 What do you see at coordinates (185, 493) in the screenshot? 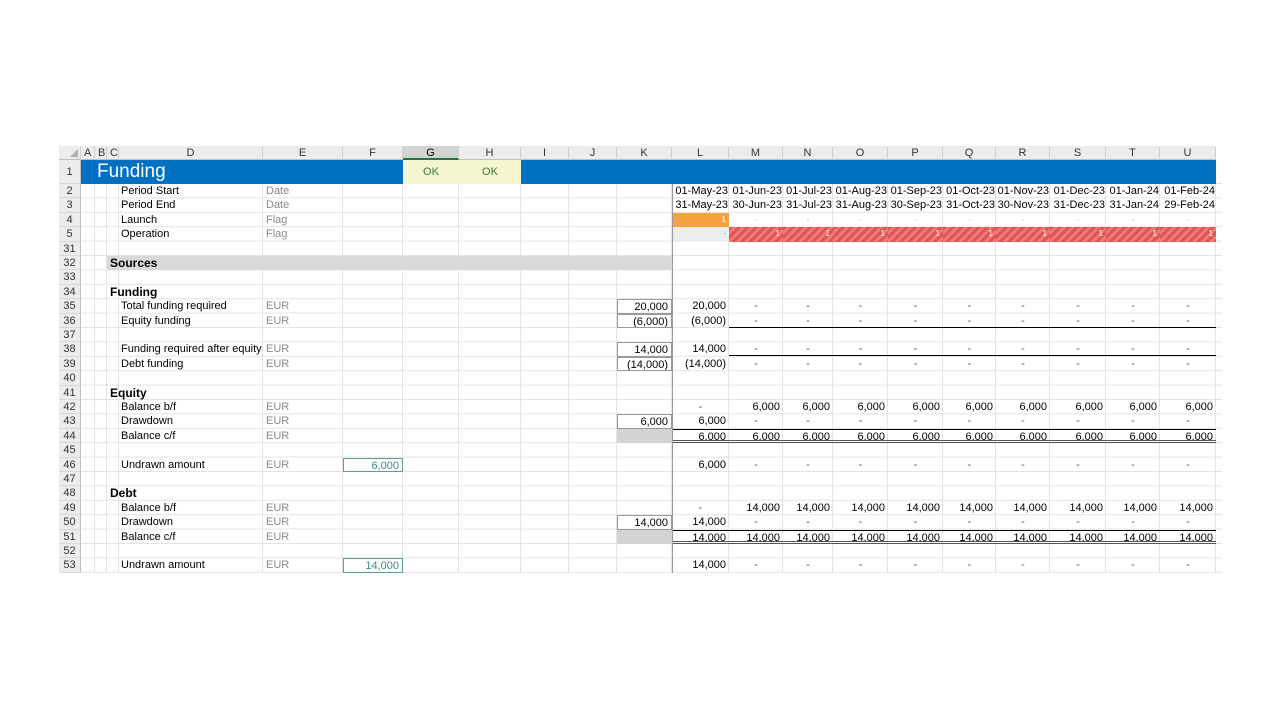
I see `debt-heading: Debt` at bounding box center [185, 493].